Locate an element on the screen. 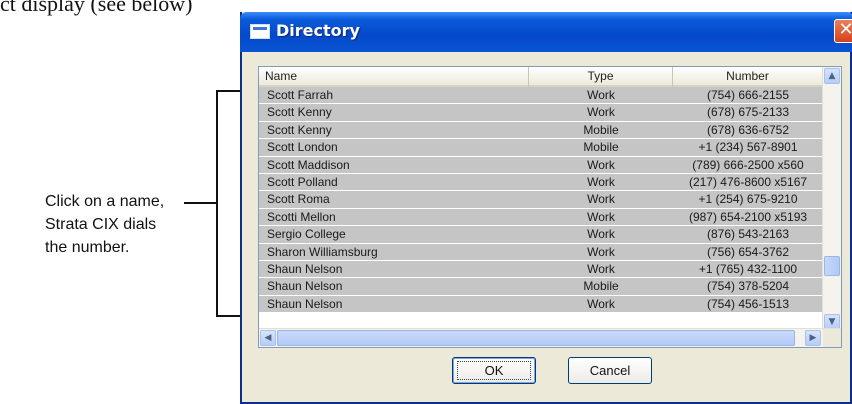 The image size is (852, 404). table-row: Shaun Nelson Work (754) 456-1513 is located at coordinates (541, 304).